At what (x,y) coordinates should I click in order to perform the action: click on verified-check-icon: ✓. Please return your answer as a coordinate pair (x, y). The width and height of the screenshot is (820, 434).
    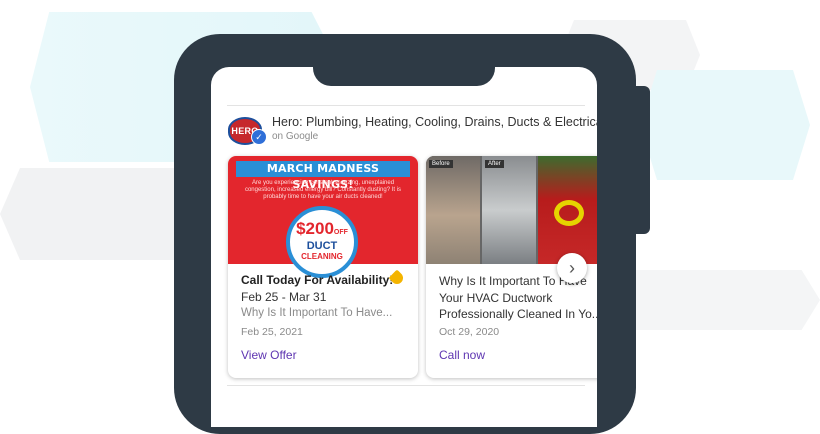
    Looking at the image, I should click on (259, 137).